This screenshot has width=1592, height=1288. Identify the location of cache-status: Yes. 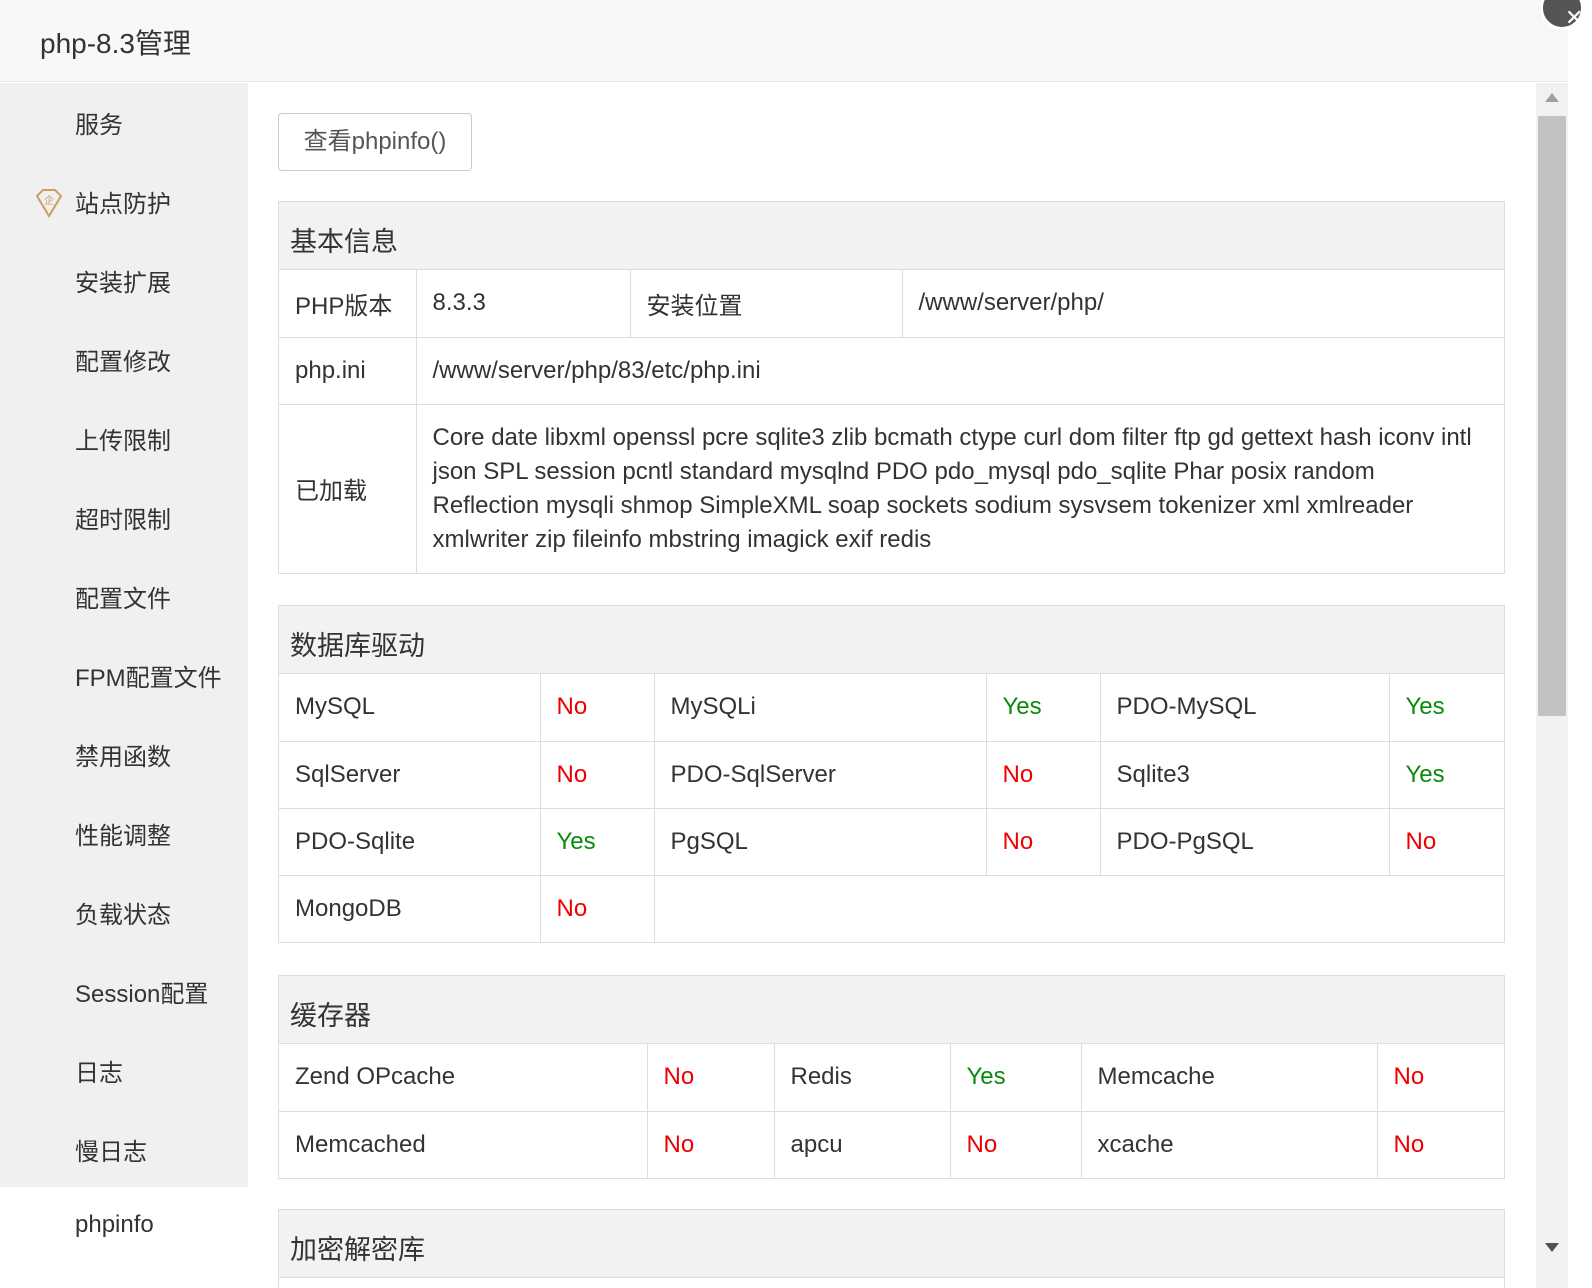
(1015, 1078).